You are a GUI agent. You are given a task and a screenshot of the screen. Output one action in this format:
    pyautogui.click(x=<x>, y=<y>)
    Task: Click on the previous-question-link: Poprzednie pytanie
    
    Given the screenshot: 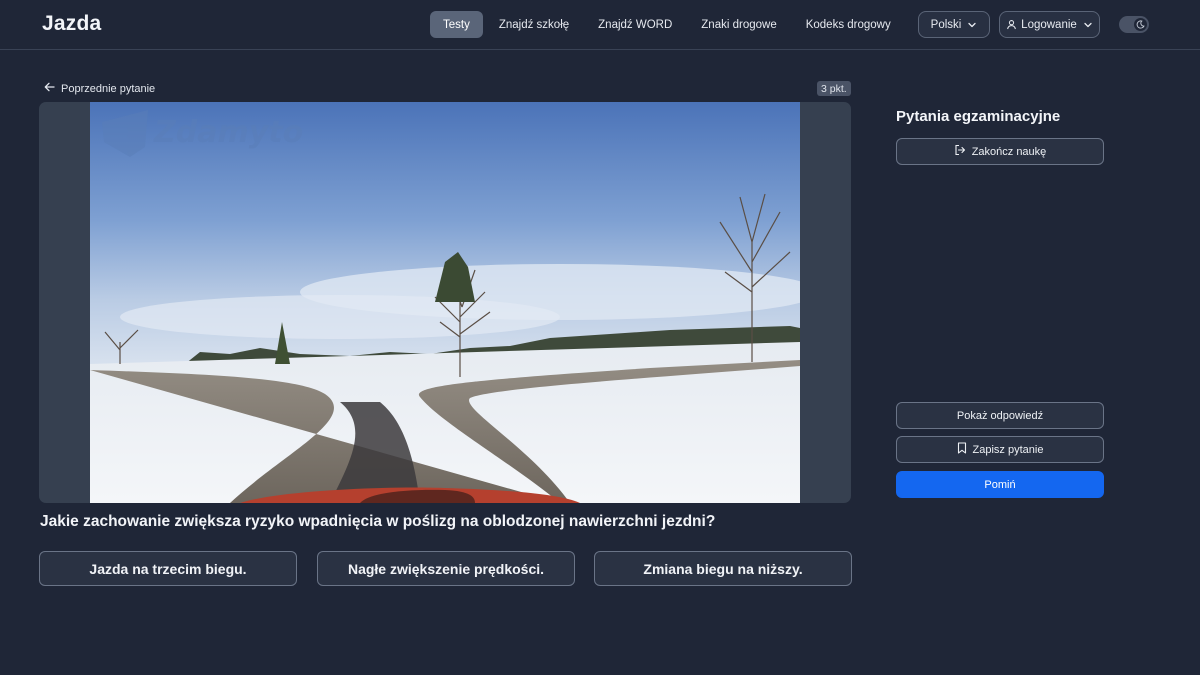 What is the action you would take?
    pyautogui.click(x=99, y=88)
    